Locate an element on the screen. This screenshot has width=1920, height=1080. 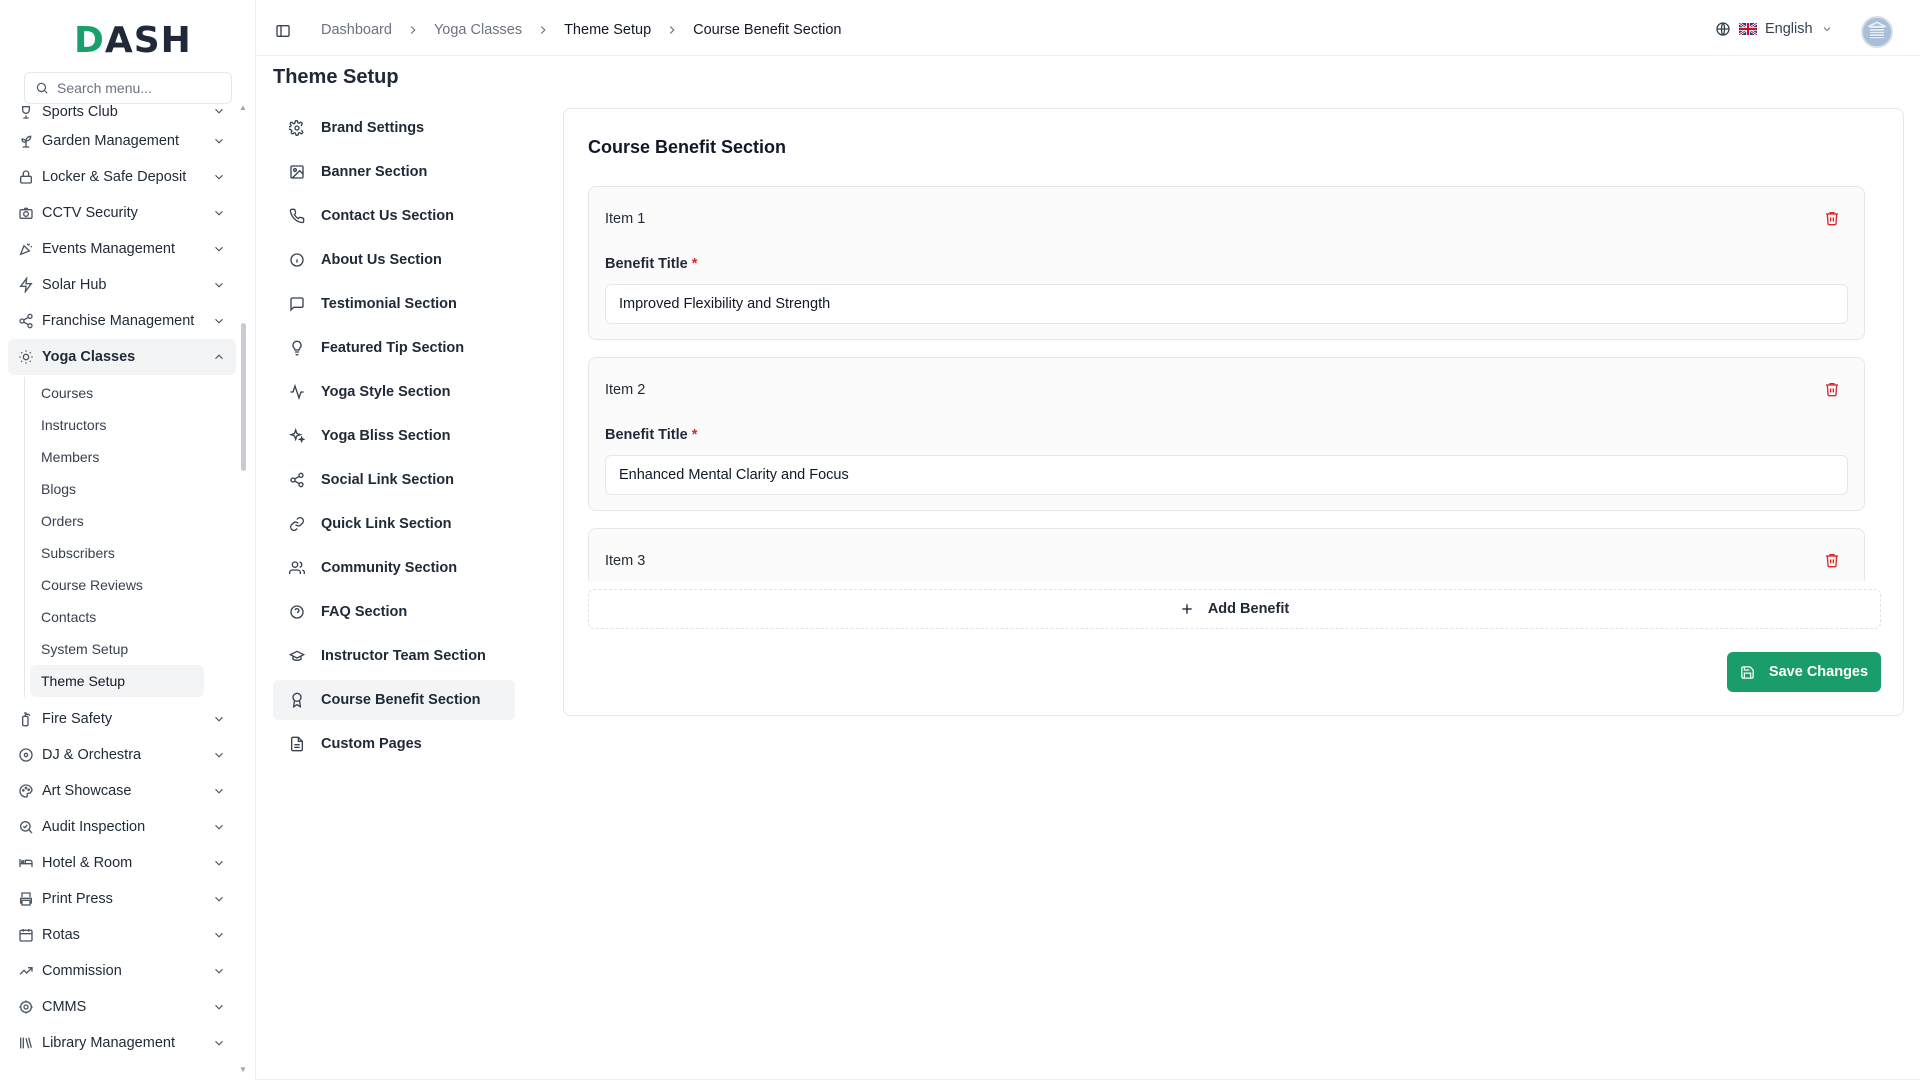
sidebar-item-label: CMMS is located at coordinates (64, 1007).